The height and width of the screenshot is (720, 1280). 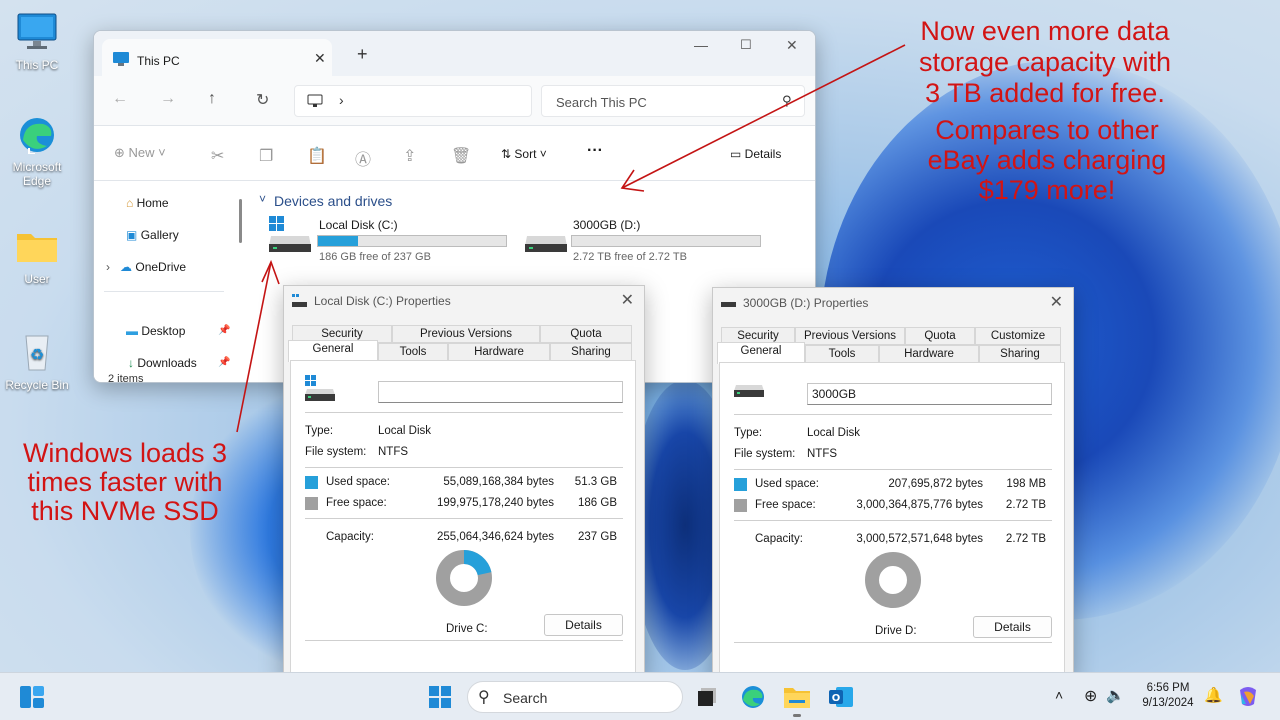 I want to click on callout-line: Compares to other, so click(x=1047, y=130).